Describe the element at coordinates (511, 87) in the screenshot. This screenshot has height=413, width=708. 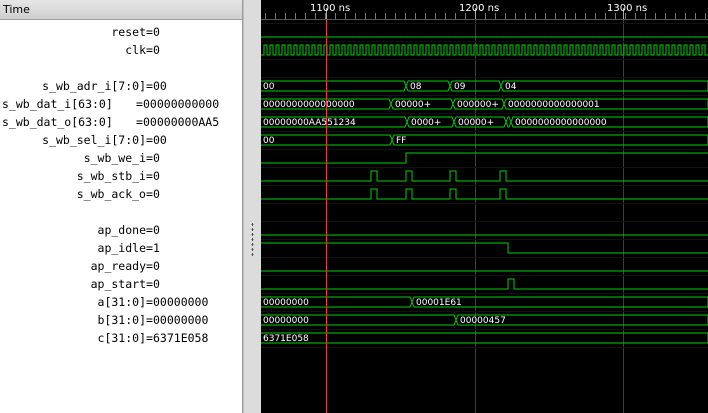
I see `adr-bus-value-label: 04` at that location.